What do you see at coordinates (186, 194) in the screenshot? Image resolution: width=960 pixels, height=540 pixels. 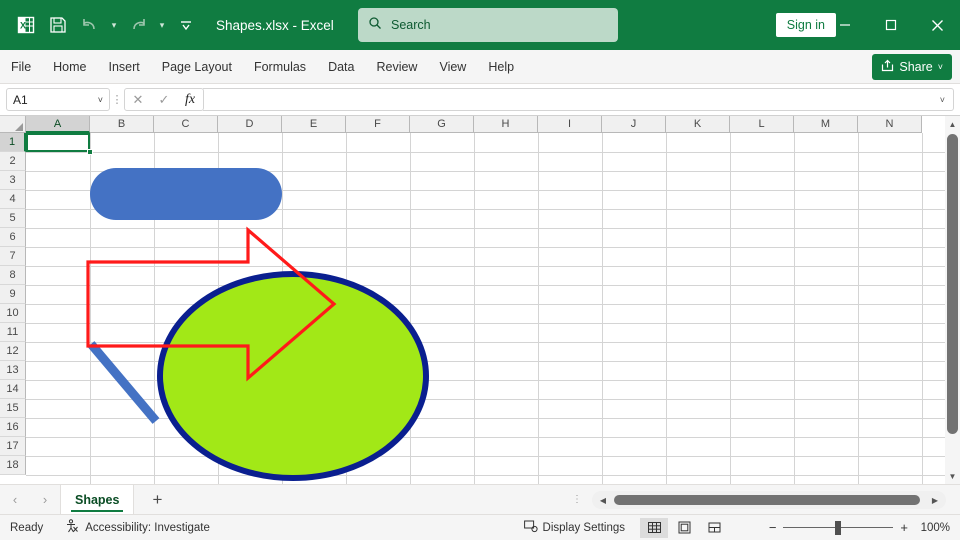 I see `rounded-rectangle-shape` at bounding box center [186, 194].